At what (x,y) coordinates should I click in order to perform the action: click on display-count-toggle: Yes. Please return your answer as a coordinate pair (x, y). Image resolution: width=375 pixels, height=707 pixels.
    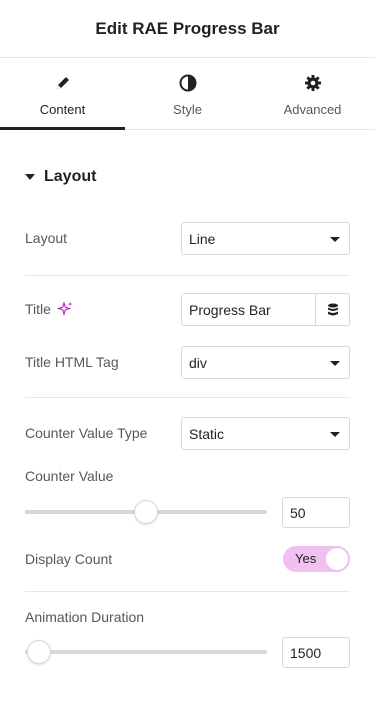
    Looking at the image, I should click on (316, 559).